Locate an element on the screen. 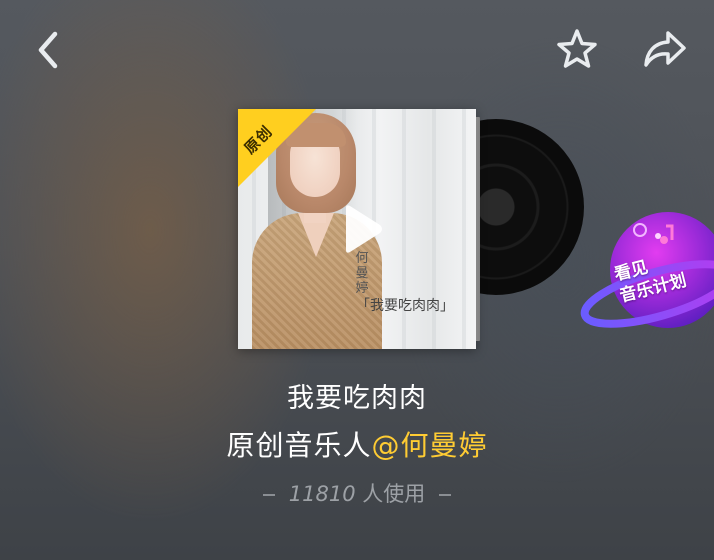 This screenshot has width=714, height=560. star-outline-icon is located at coordinates (577, 48).